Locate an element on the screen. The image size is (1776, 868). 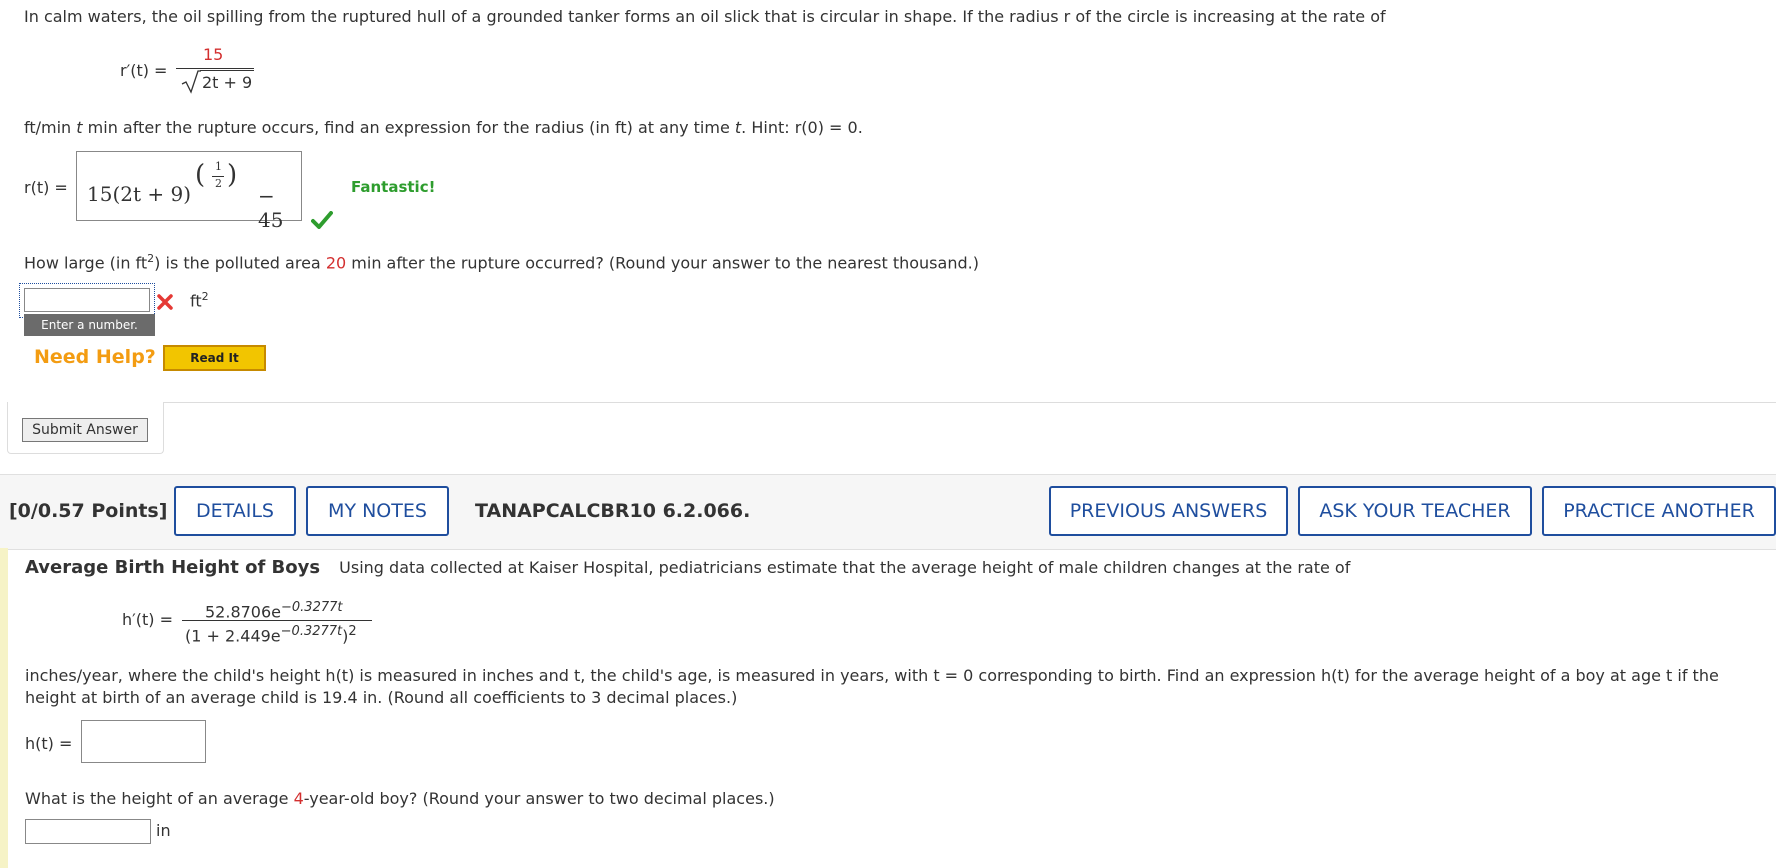
height-unit: in is located at coordinates (163, 830).